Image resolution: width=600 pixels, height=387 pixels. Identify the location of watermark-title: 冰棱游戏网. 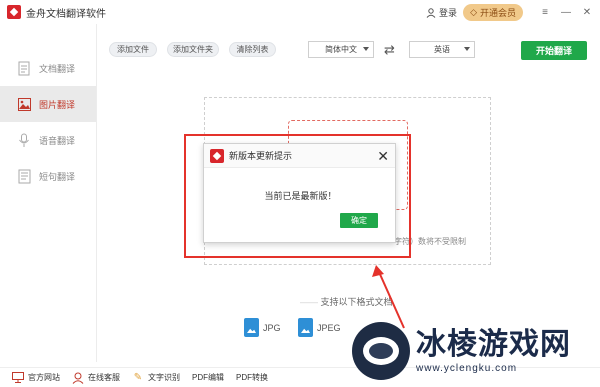
(493, 344).